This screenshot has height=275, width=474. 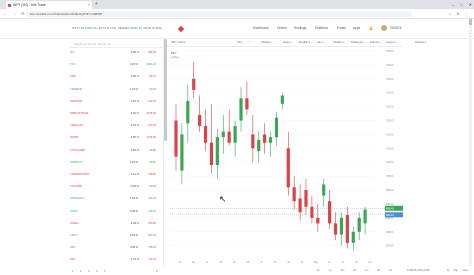 I want to click on watchlist-item: INFY 0.50 % 738.60, so click(x=115, y=248).